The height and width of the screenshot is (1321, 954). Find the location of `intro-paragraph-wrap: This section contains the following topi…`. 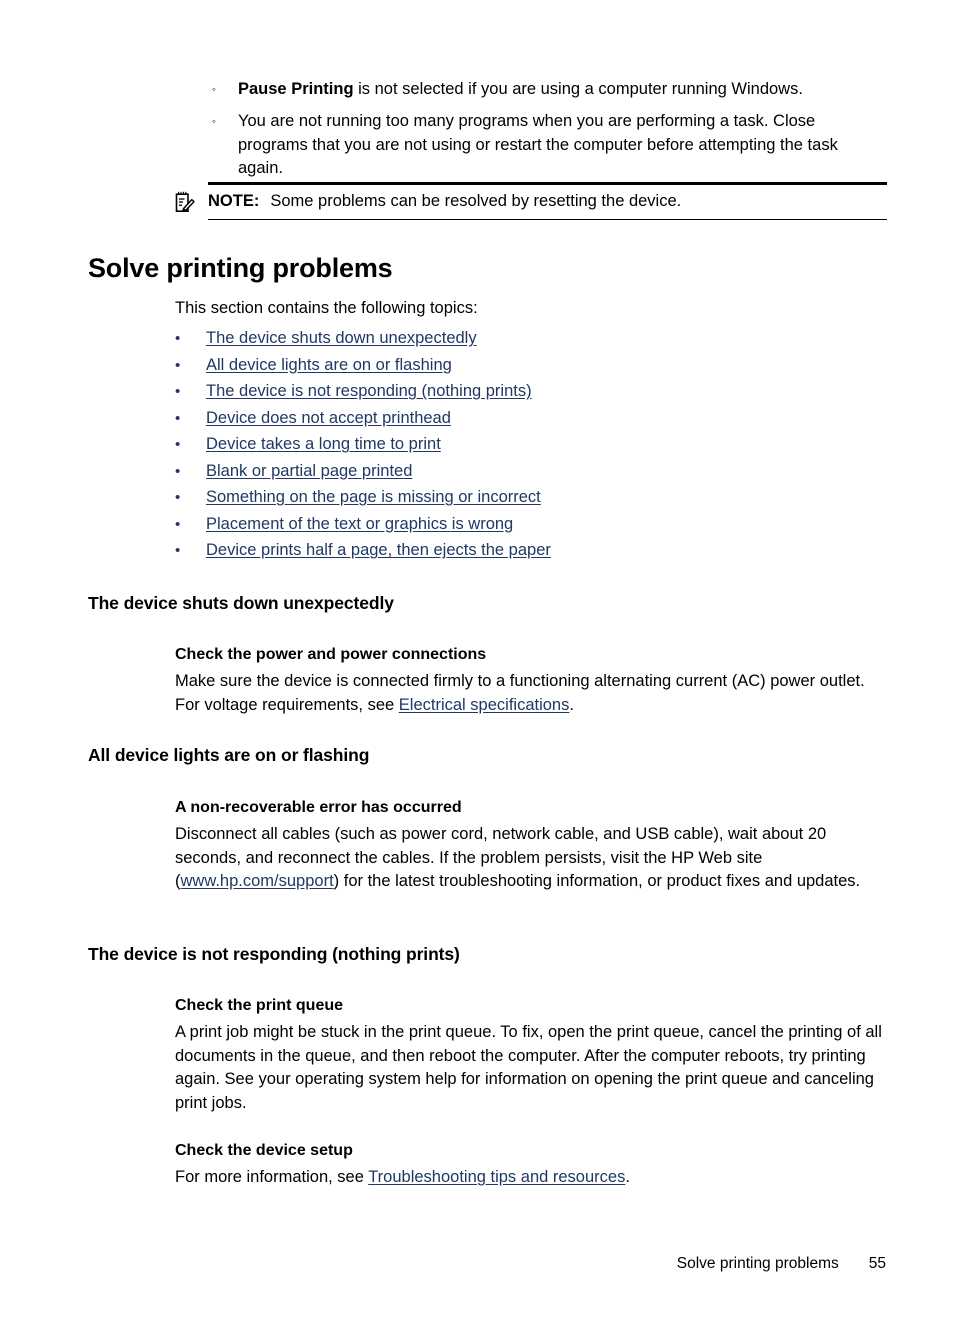

intro-paragraph-wrap: This section contains the following topi… is located at coordinates (531, 309).